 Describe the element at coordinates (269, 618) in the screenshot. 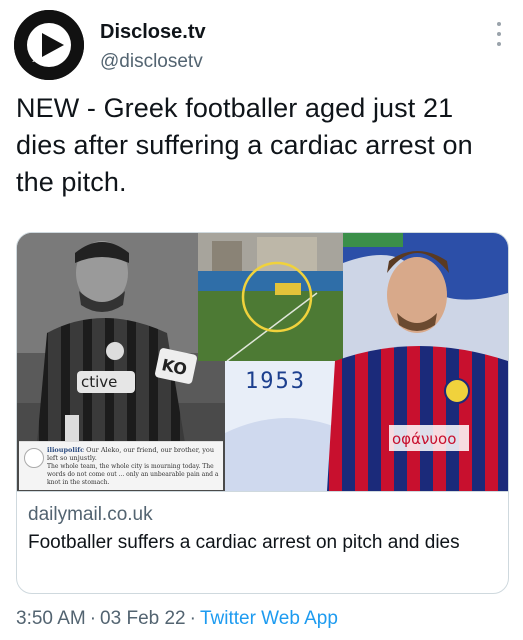

I see `source-app-link: Twitter Web App` at that location.